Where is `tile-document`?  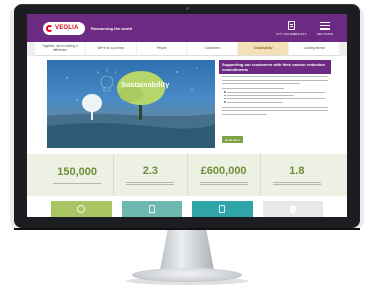 tile-document is located at coordinates (222, 209).